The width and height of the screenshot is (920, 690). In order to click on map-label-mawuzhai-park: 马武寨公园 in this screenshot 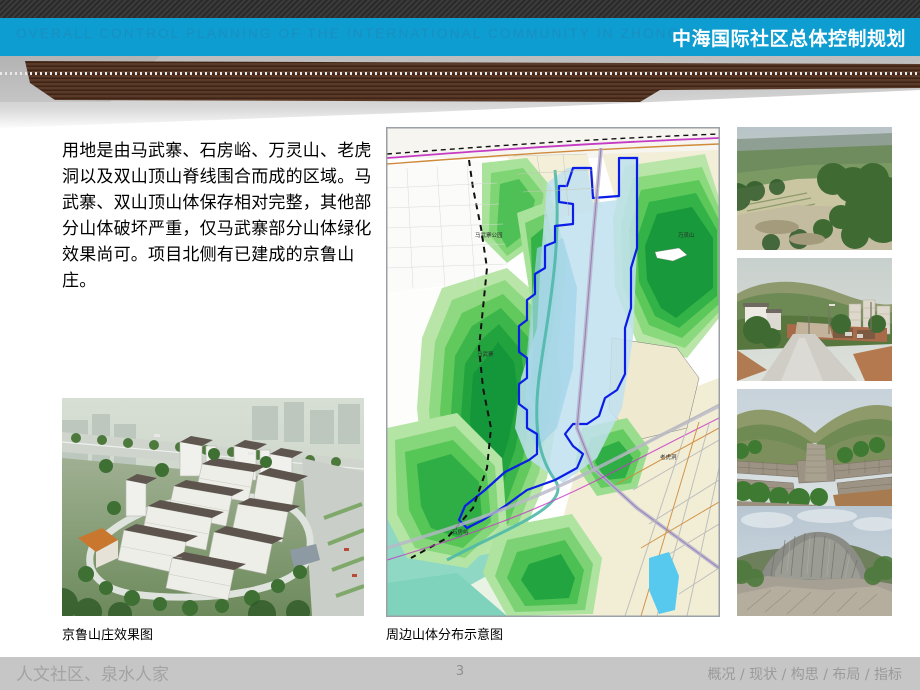, I will do `click(489, 236)`.